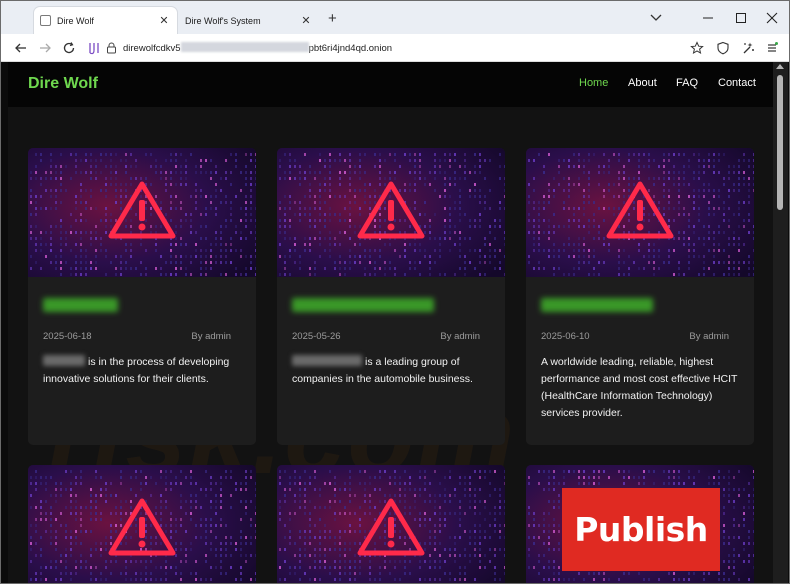 This screenshot has width=790, height=584. What do you see at coordinates (593, 83) in the screenshot?
I see `nav-home: Home` at bounding box center [593, 83].